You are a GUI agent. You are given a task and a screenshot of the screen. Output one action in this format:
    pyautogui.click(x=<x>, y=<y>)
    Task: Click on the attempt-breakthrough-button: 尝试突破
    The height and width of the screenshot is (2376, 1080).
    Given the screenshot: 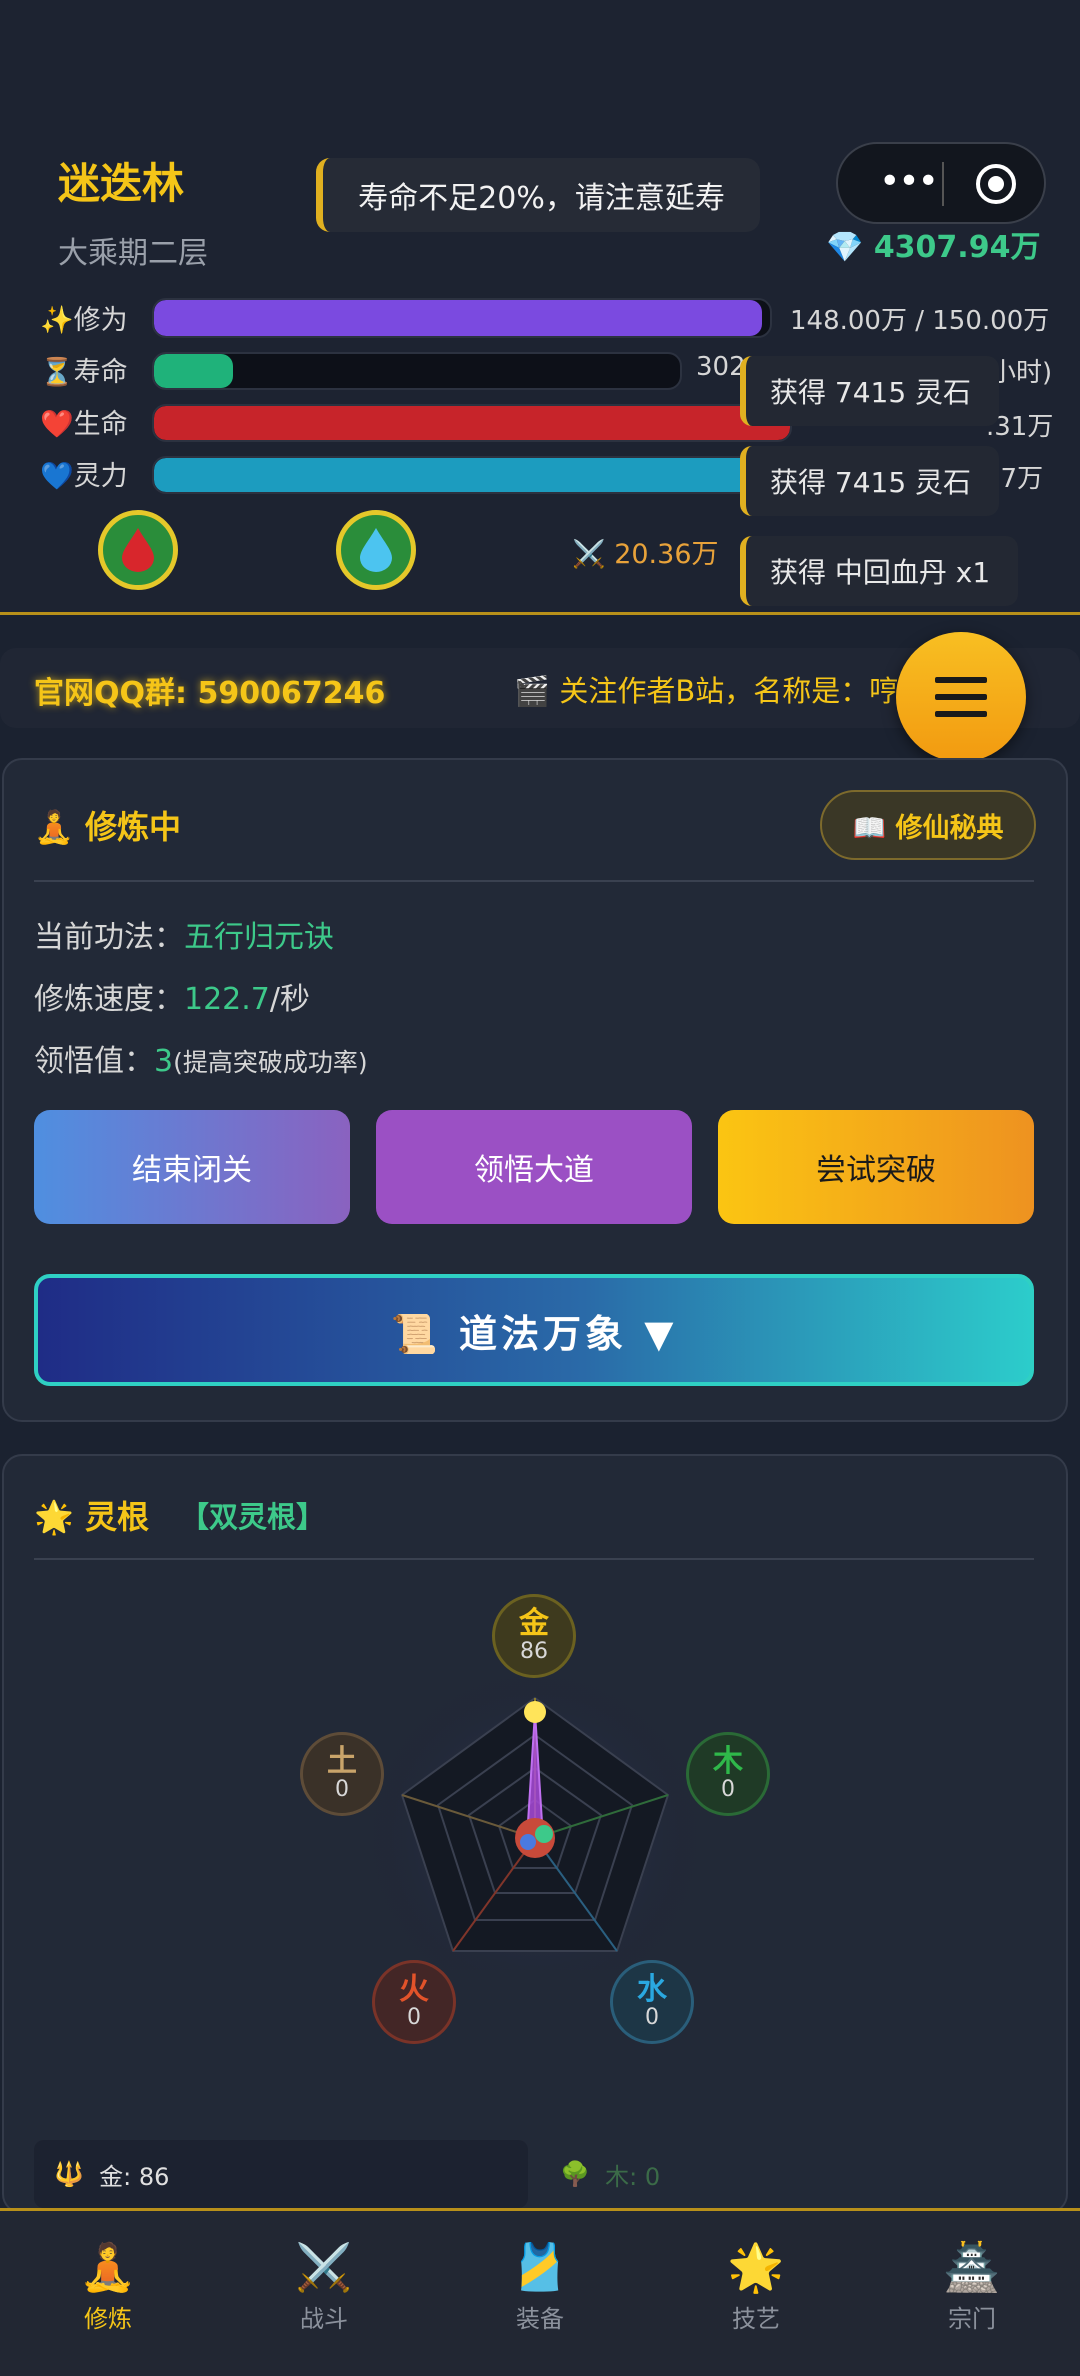 What is the action you would take?
    pyautogui.click(x=876, y=1167)
    